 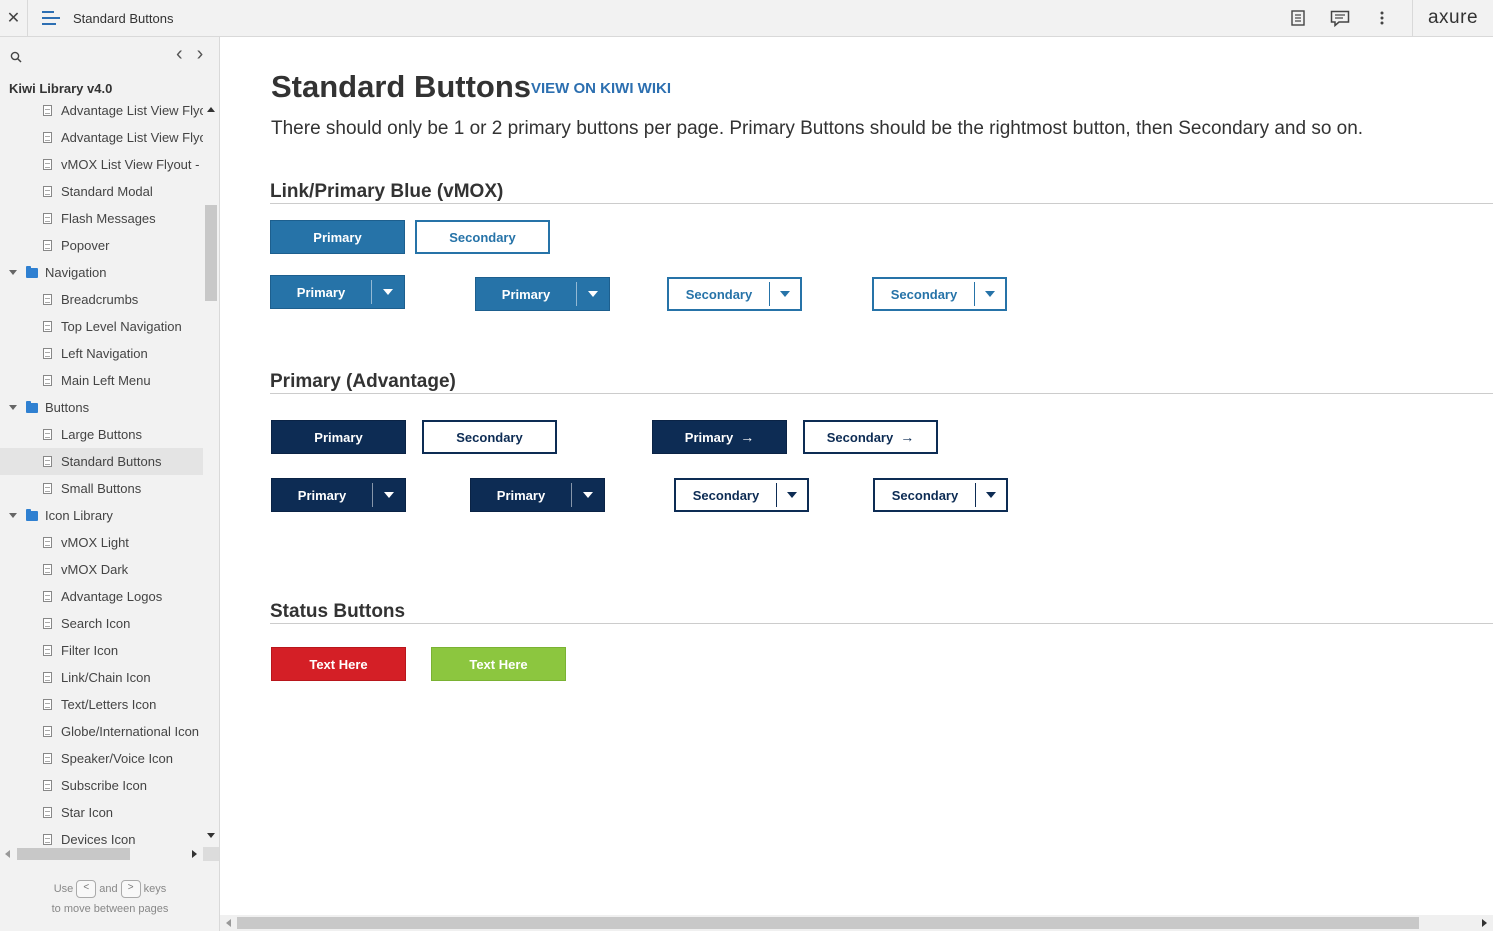 I want to click on sidebar-page-item: Link/Chain Icon, so click(x=101, y=677).